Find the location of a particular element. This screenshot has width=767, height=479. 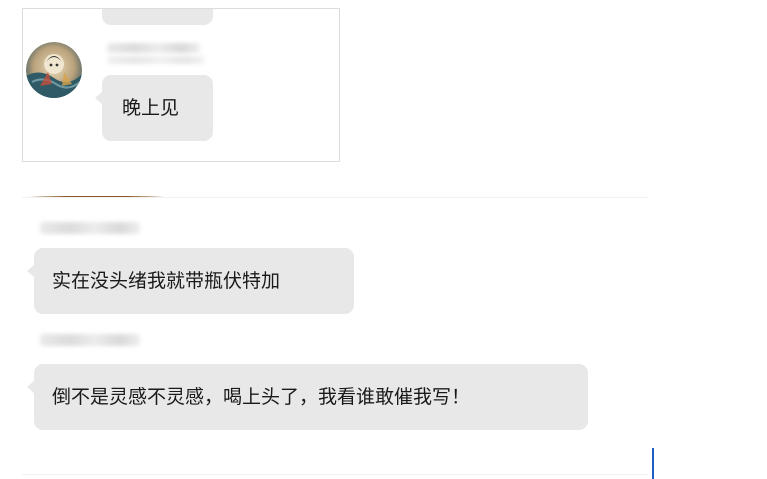

message-bubble: 倒不是灵感不灵感，喝上头了，我看谁敢催我写！ is located at coordinates (307, 397).